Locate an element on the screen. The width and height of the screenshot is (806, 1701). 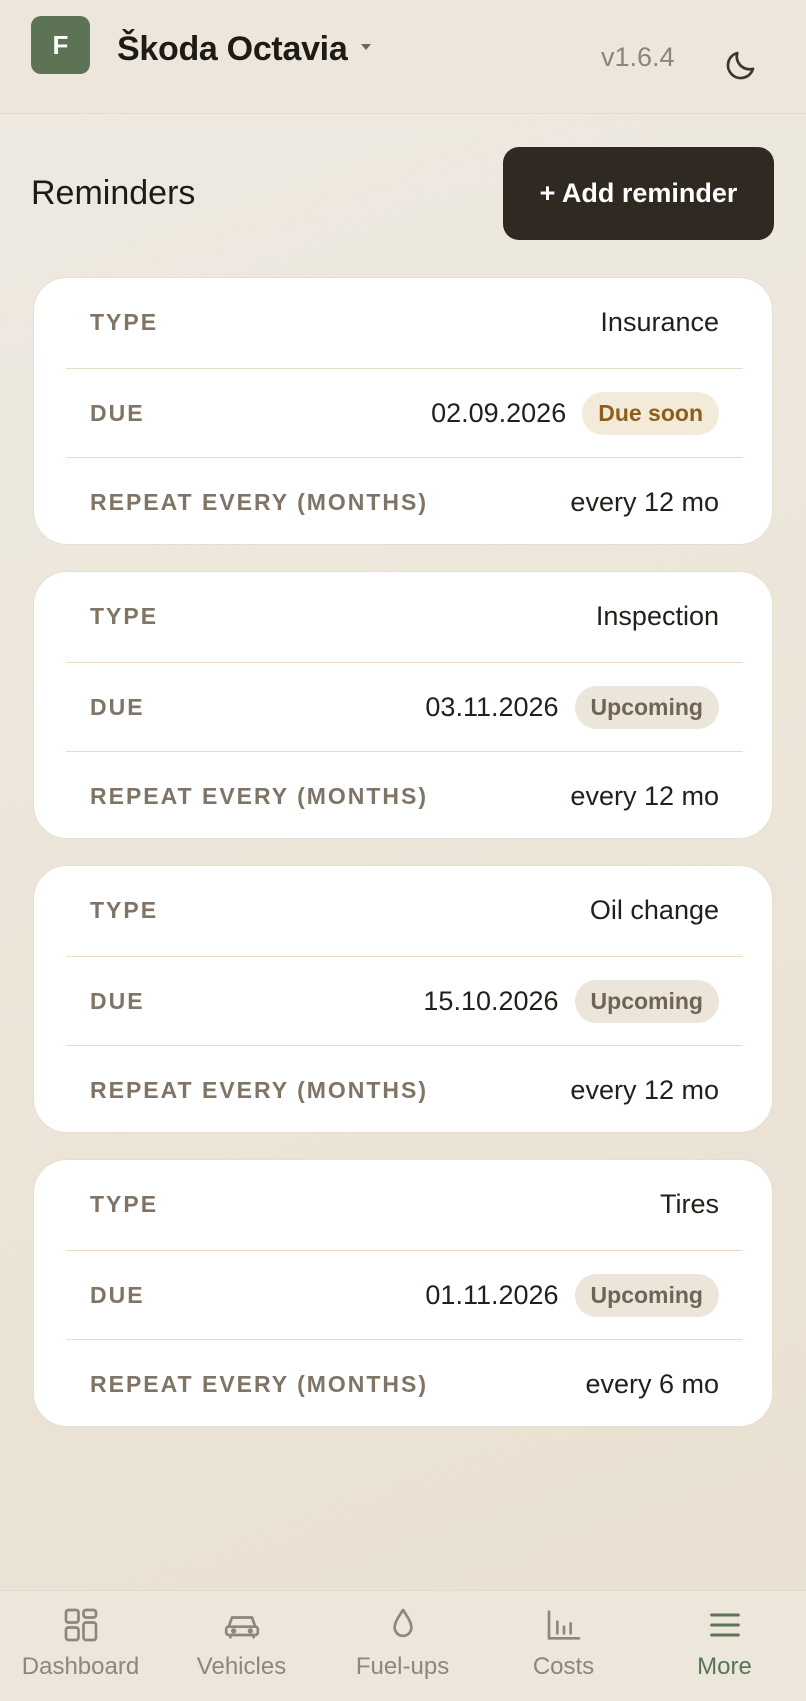
status-badge: Due soon is located at coordinates (650, 413).